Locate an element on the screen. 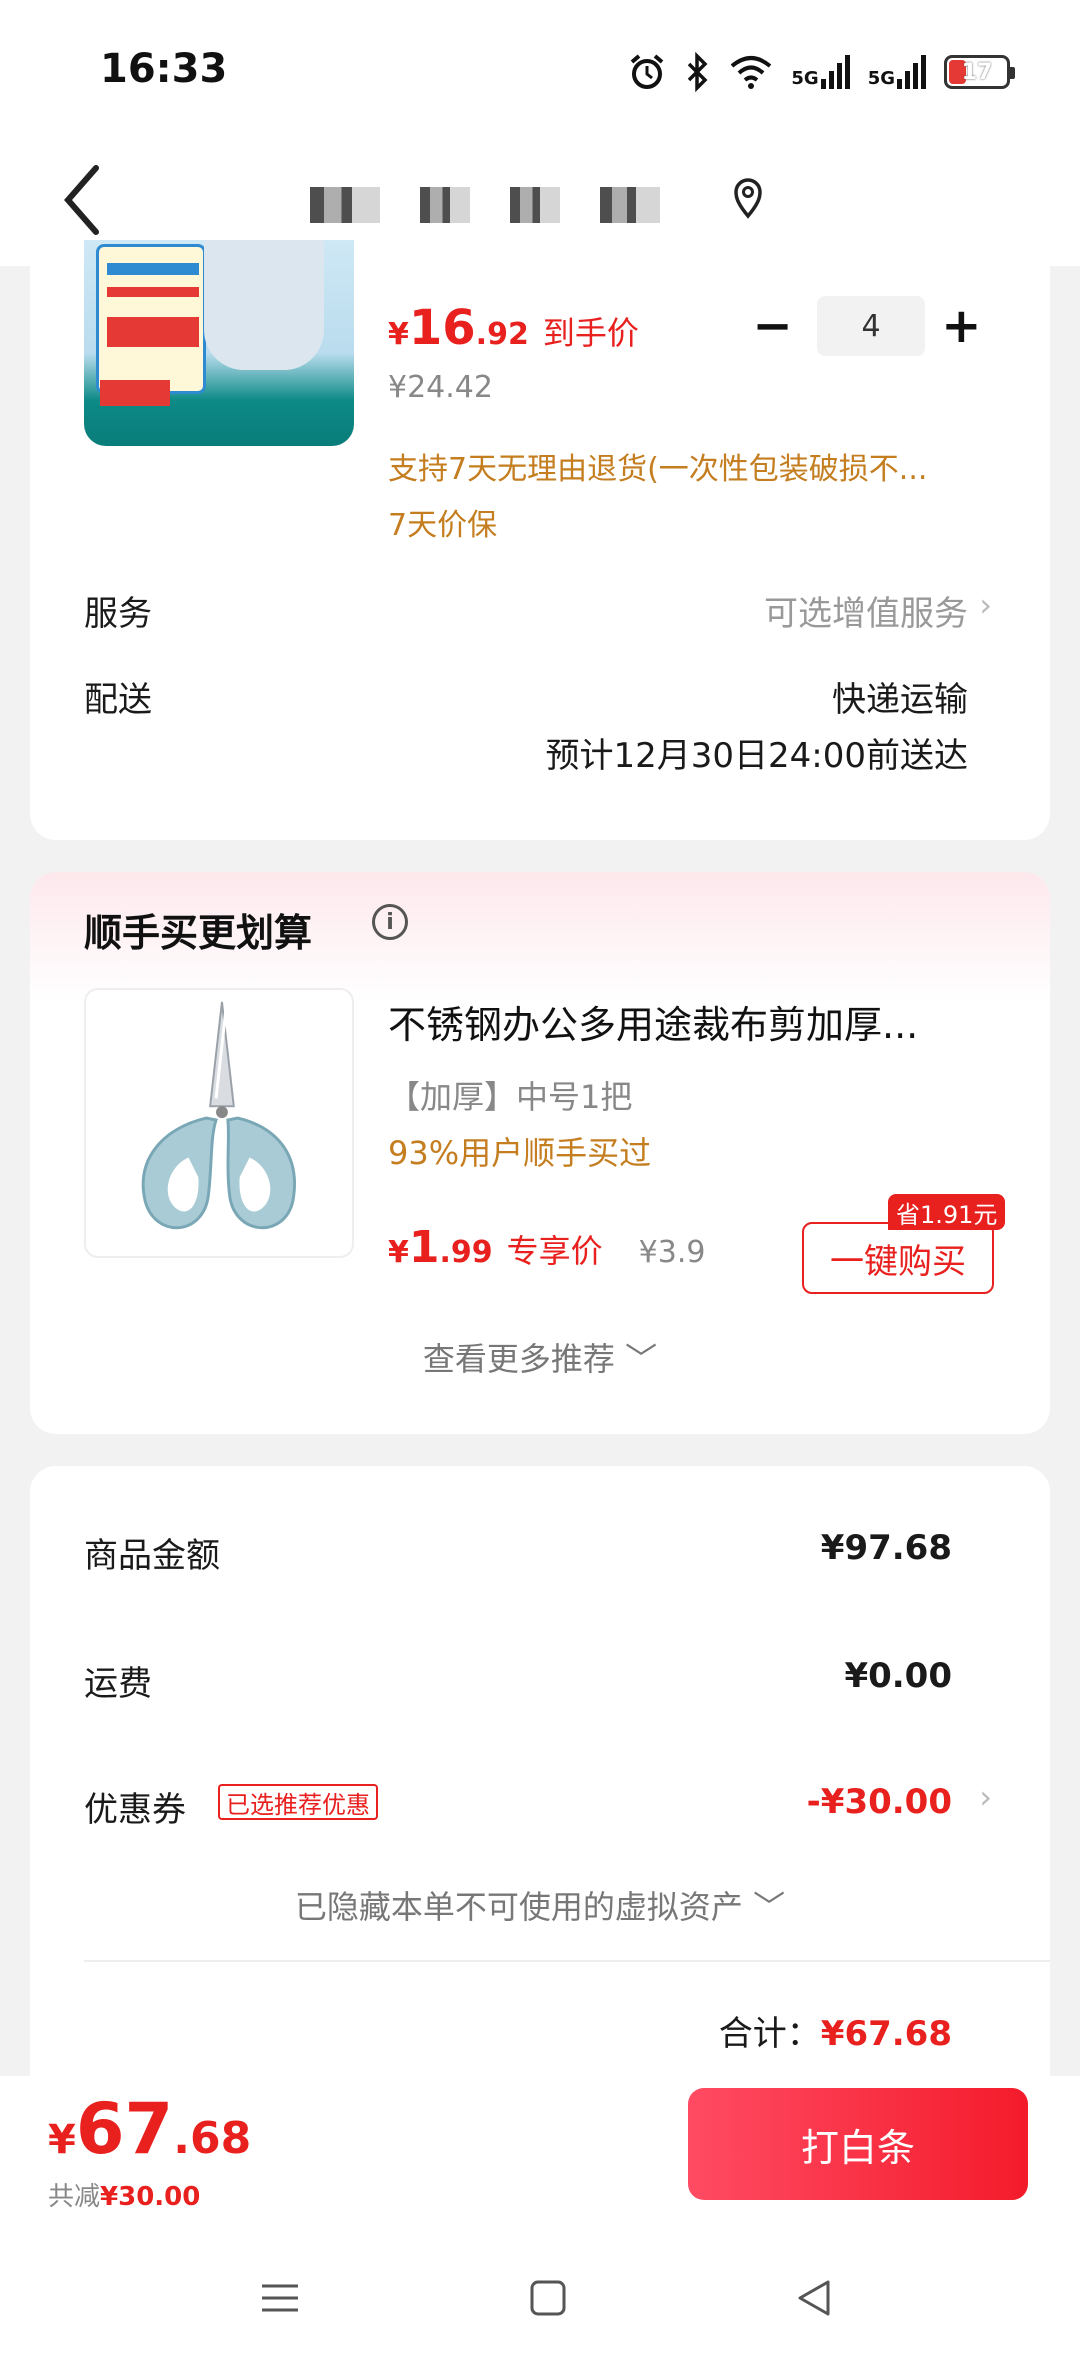 Image resolution: width=1080 pixels, height=2373 pixels. footer-total-price: ¥67.68 is located at coordinates (150, 2129).